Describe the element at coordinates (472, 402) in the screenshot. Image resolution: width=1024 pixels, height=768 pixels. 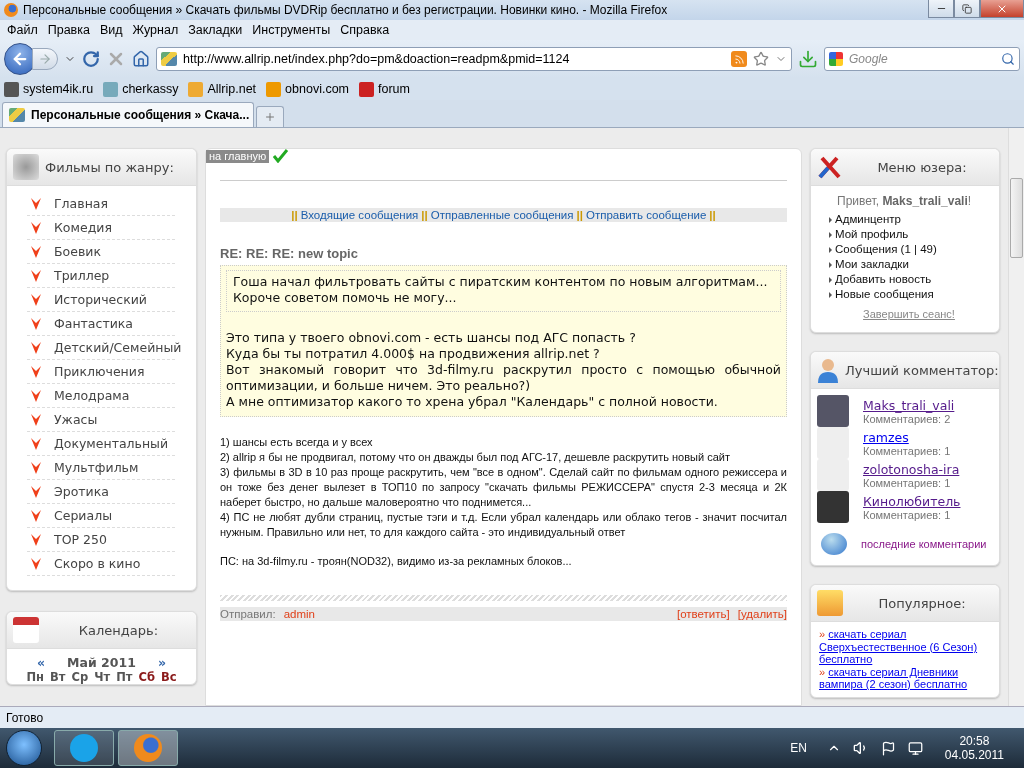
I see `quote-text: А мне оптимизатор какого то хрена убрал "Календарь" с полной новости.` at that location.